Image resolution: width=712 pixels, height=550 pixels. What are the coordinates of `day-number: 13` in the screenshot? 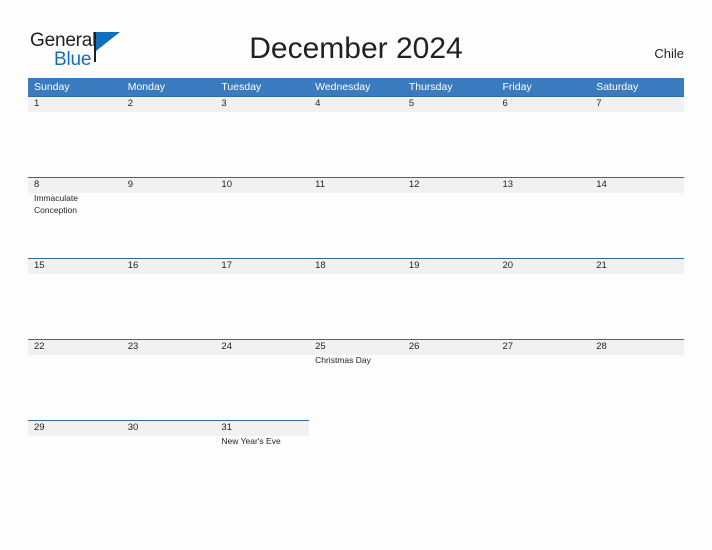 It's located at (508, 184).